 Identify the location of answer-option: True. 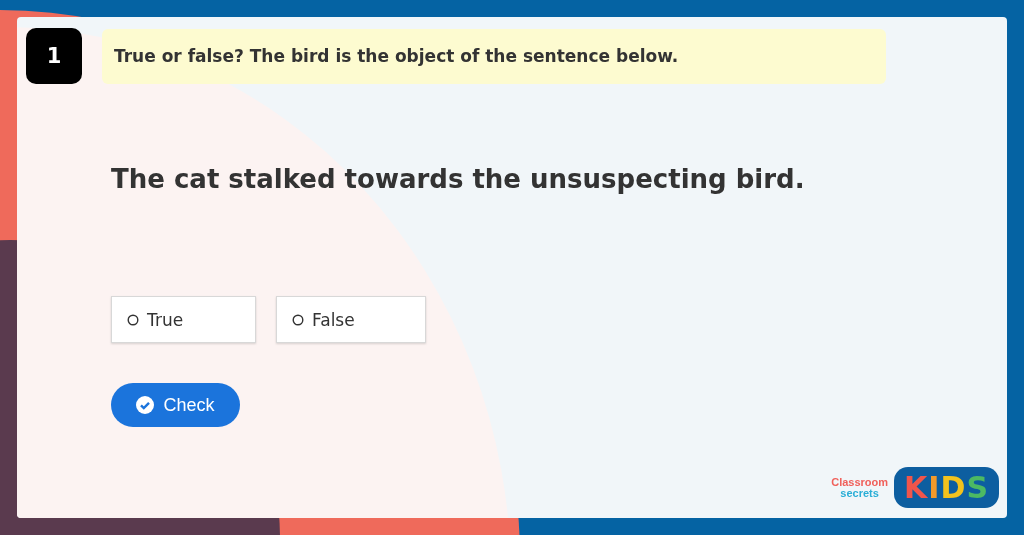
(183, 319).